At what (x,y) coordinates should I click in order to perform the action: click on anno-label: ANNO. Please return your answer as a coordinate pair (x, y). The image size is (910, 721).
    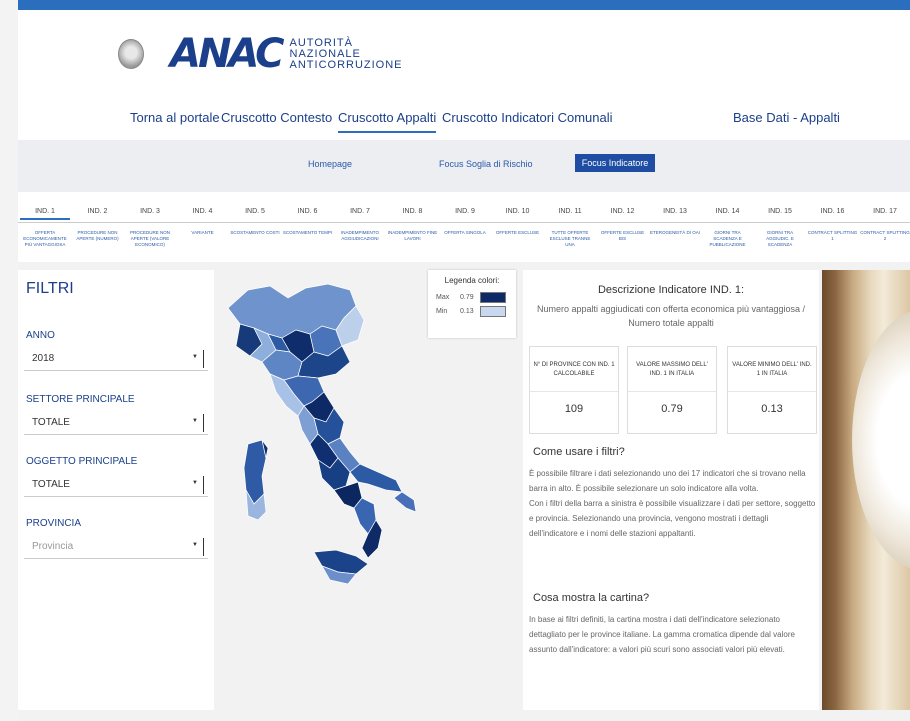
    Looking at the image, I should click on (40, 335).